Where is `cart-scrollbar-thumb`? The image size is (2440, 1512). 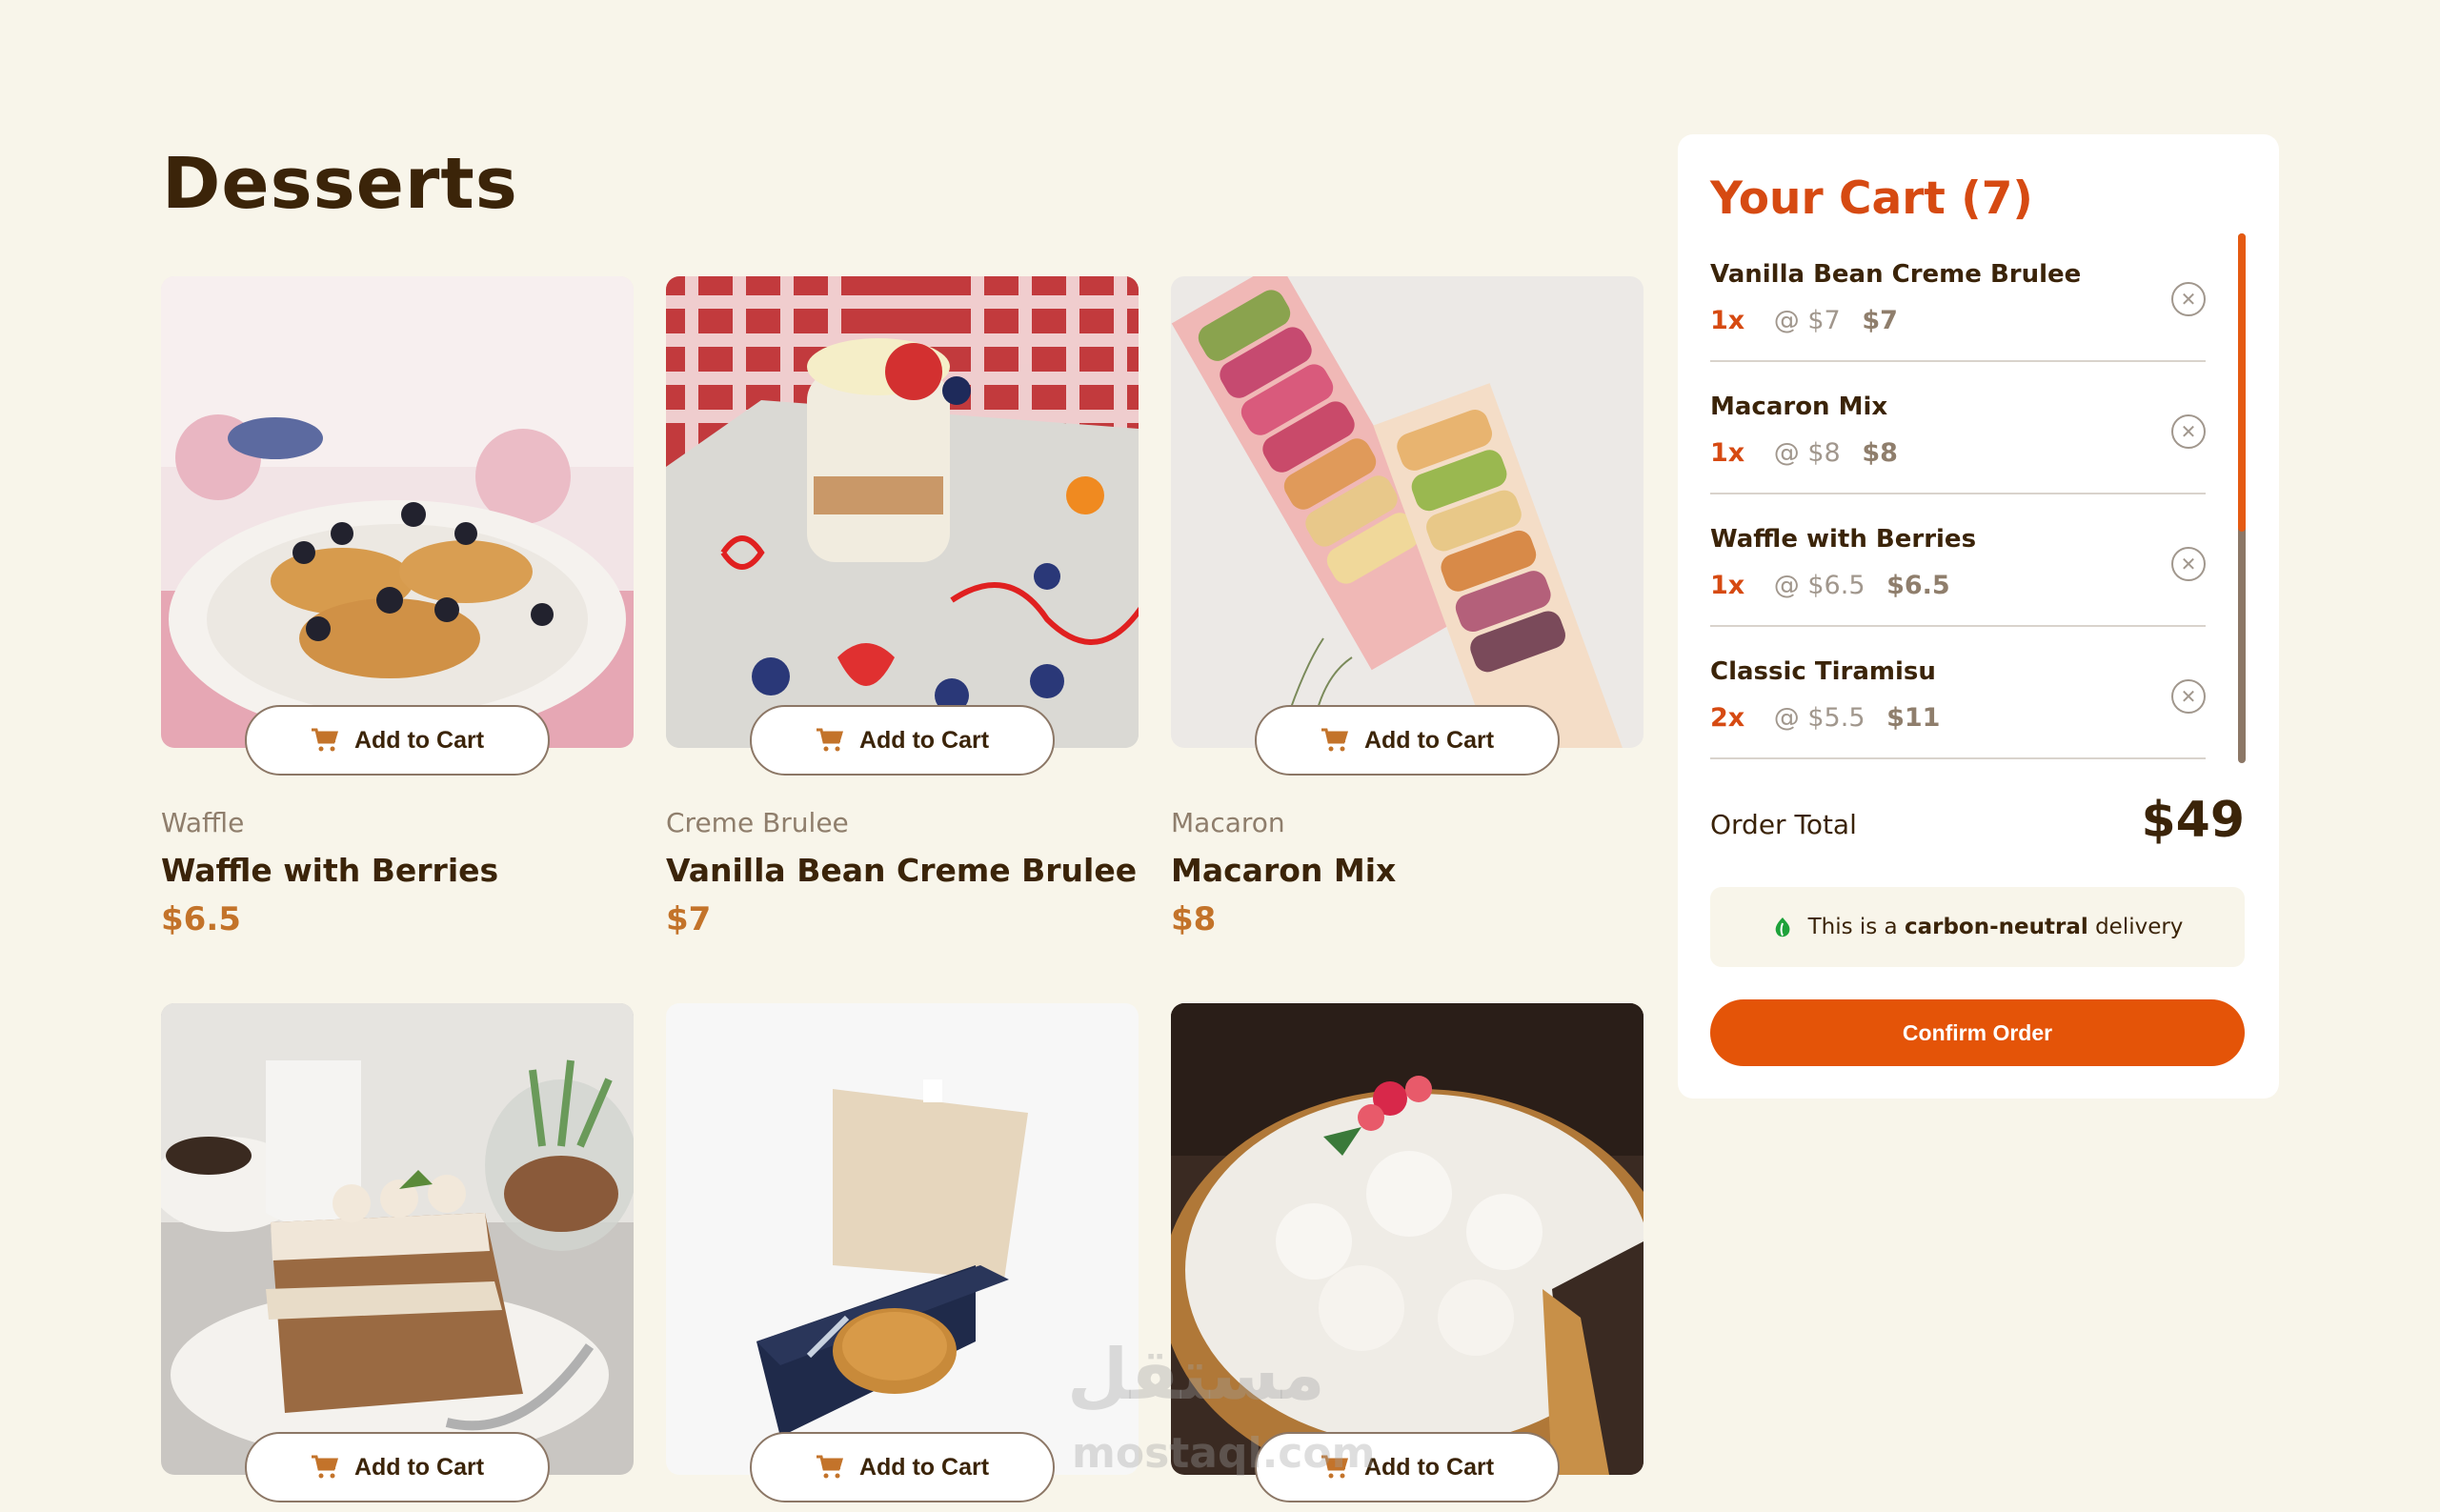
cart-scrollbar-thumb is located at coordinates (2242, 382).